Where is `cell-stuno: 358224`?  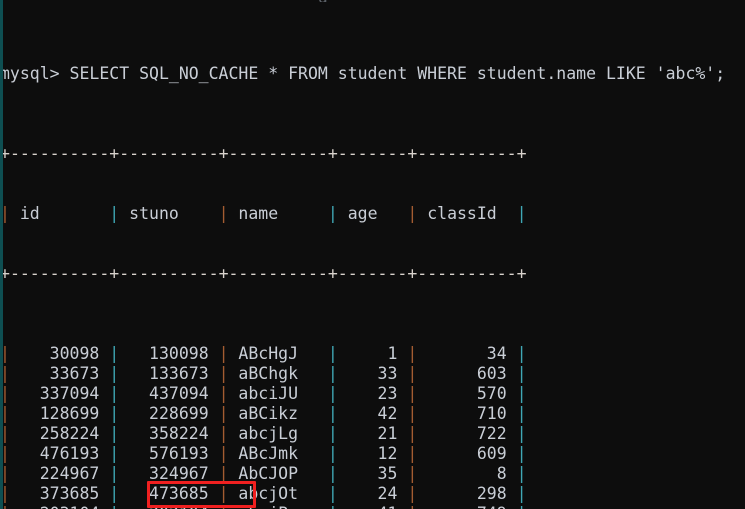 cell-stuno: 358224 is located at coordinates (169, 433).